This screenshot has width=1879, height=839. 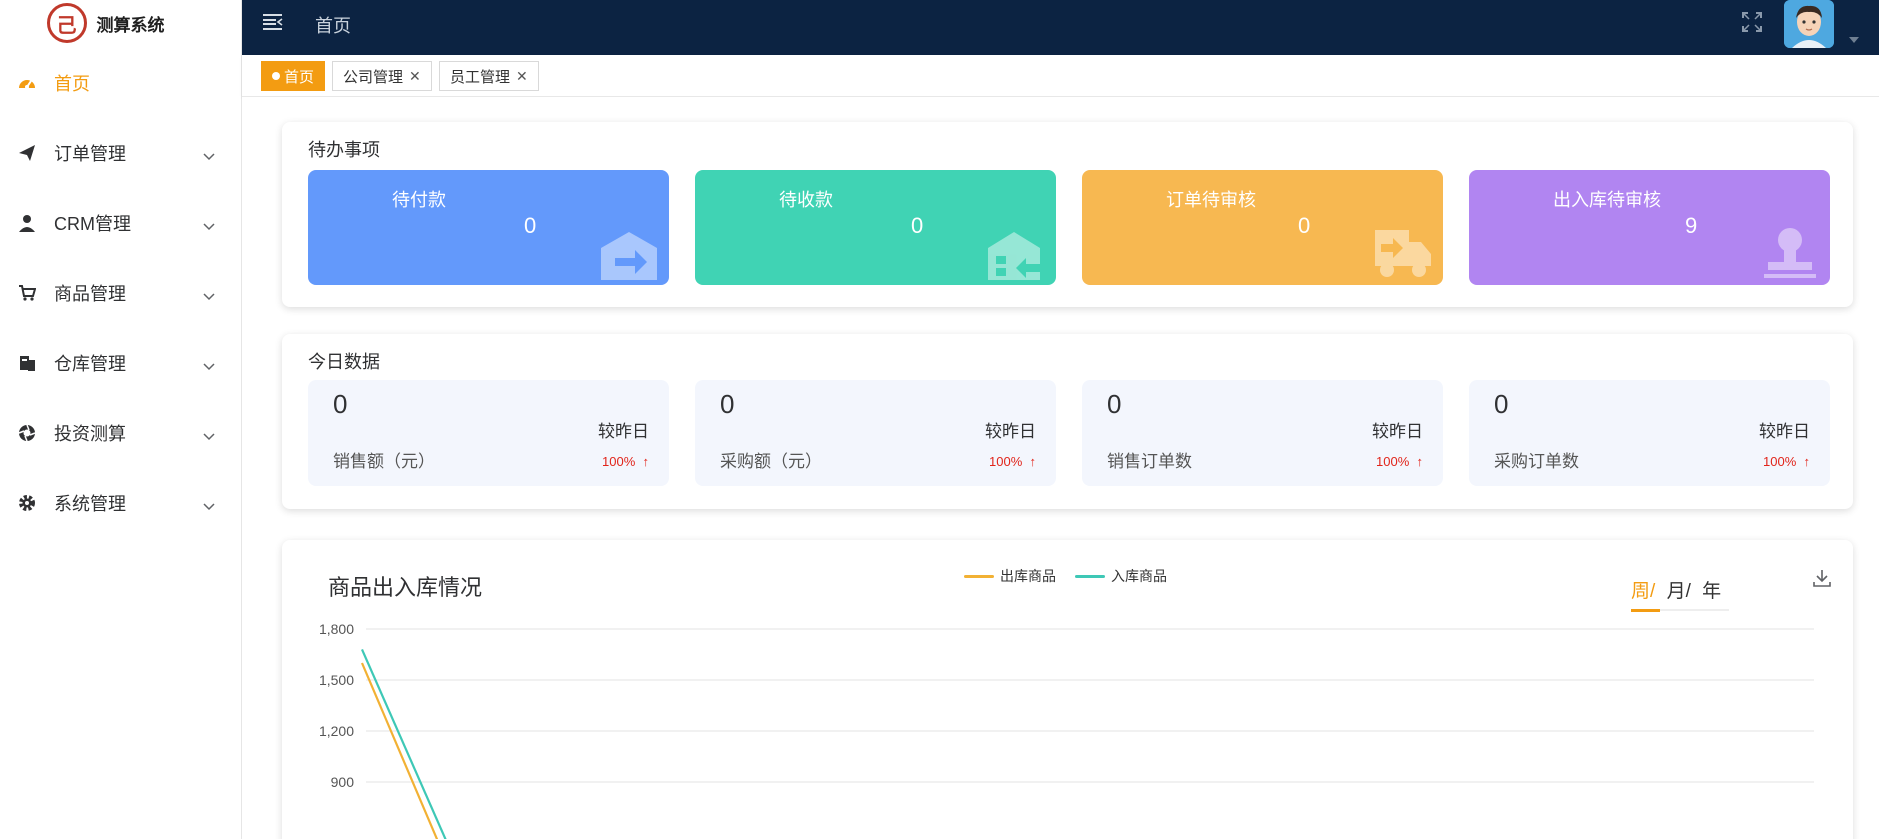 What do you see at coordinates (27, 363) in the screenshot?
I see `warehouse-icon` at bounding box center [27, 363].